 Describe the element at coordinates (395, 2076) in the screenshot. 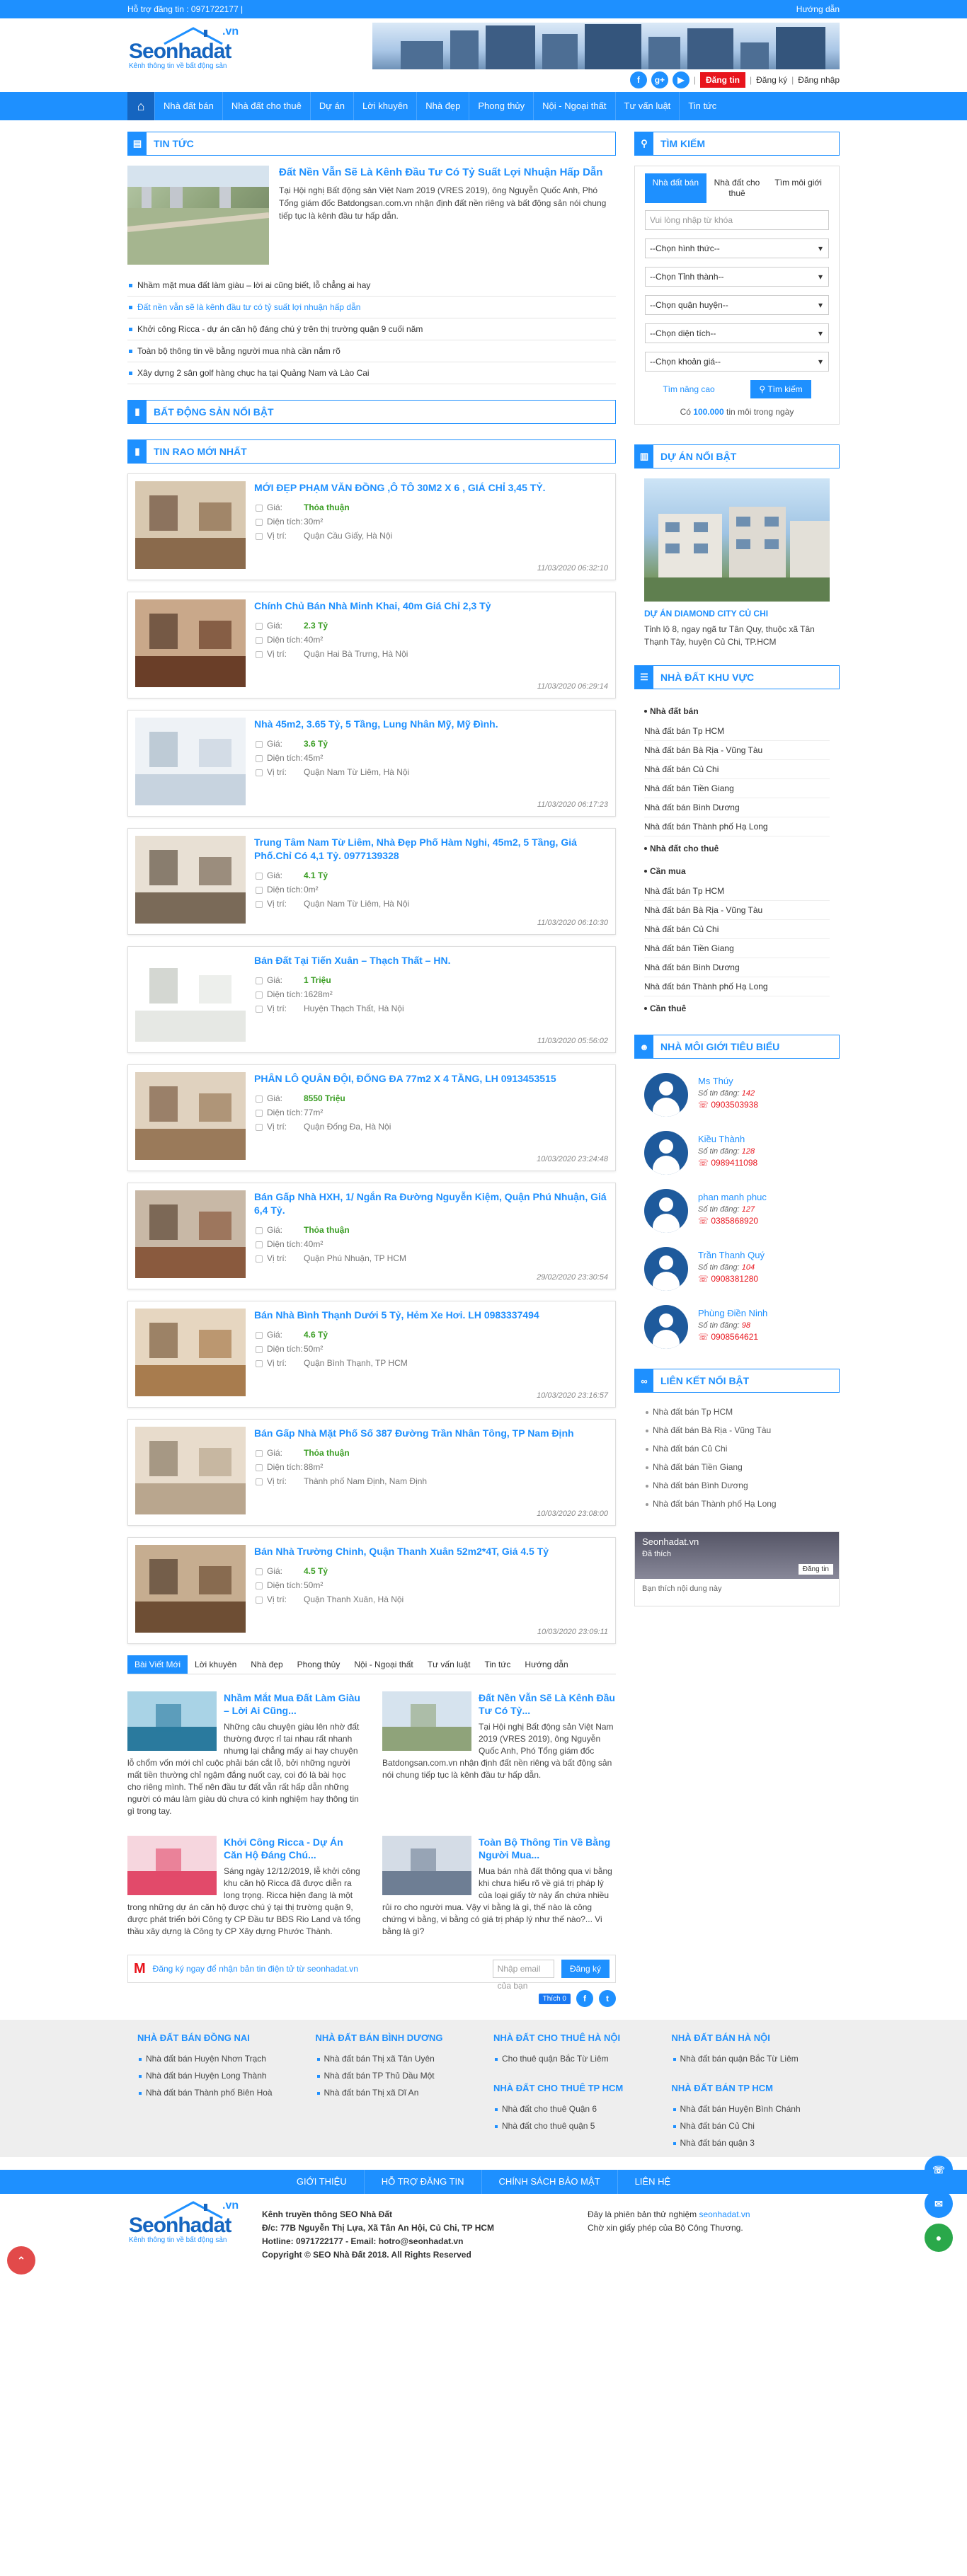

I see `footer-link: Nhà đất bán TP Thủ Dầu Một` at that location.